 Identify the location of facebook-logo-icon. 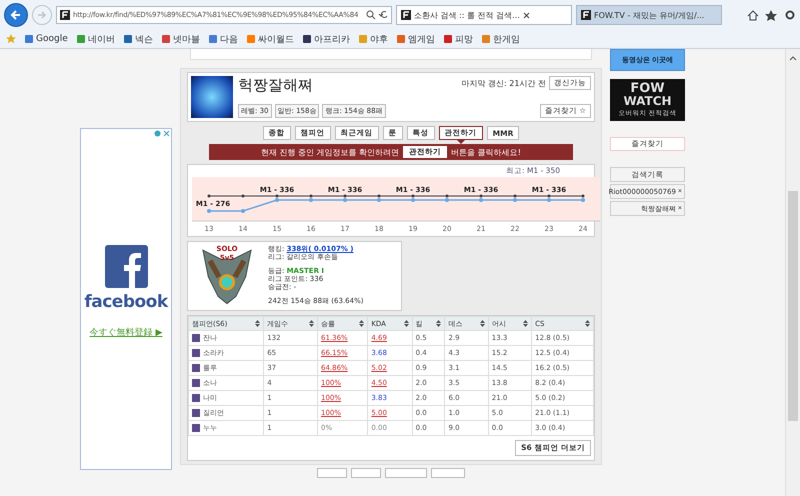
(126, 266).